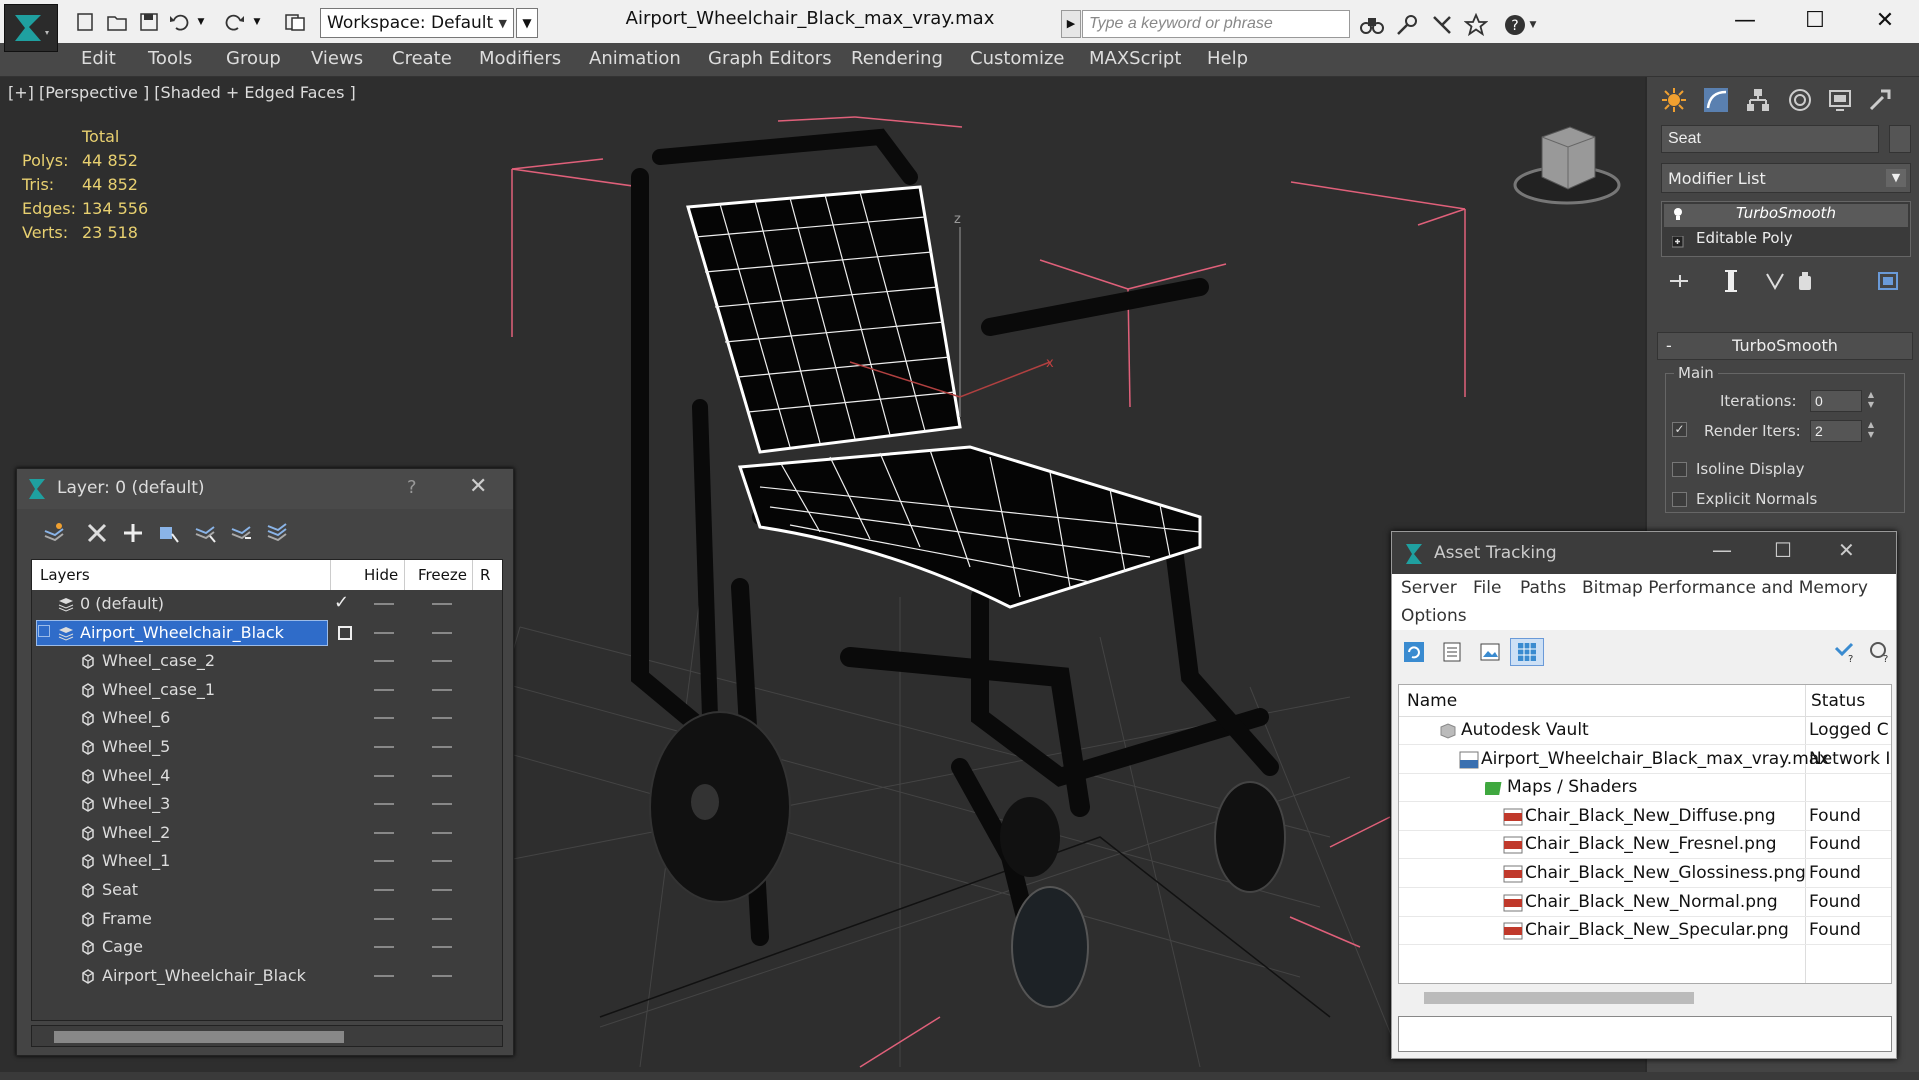  What do you see at coordinates (337, 58) in the screenshot?
I see `menu-views: Views` at bounding box center [337, 58].